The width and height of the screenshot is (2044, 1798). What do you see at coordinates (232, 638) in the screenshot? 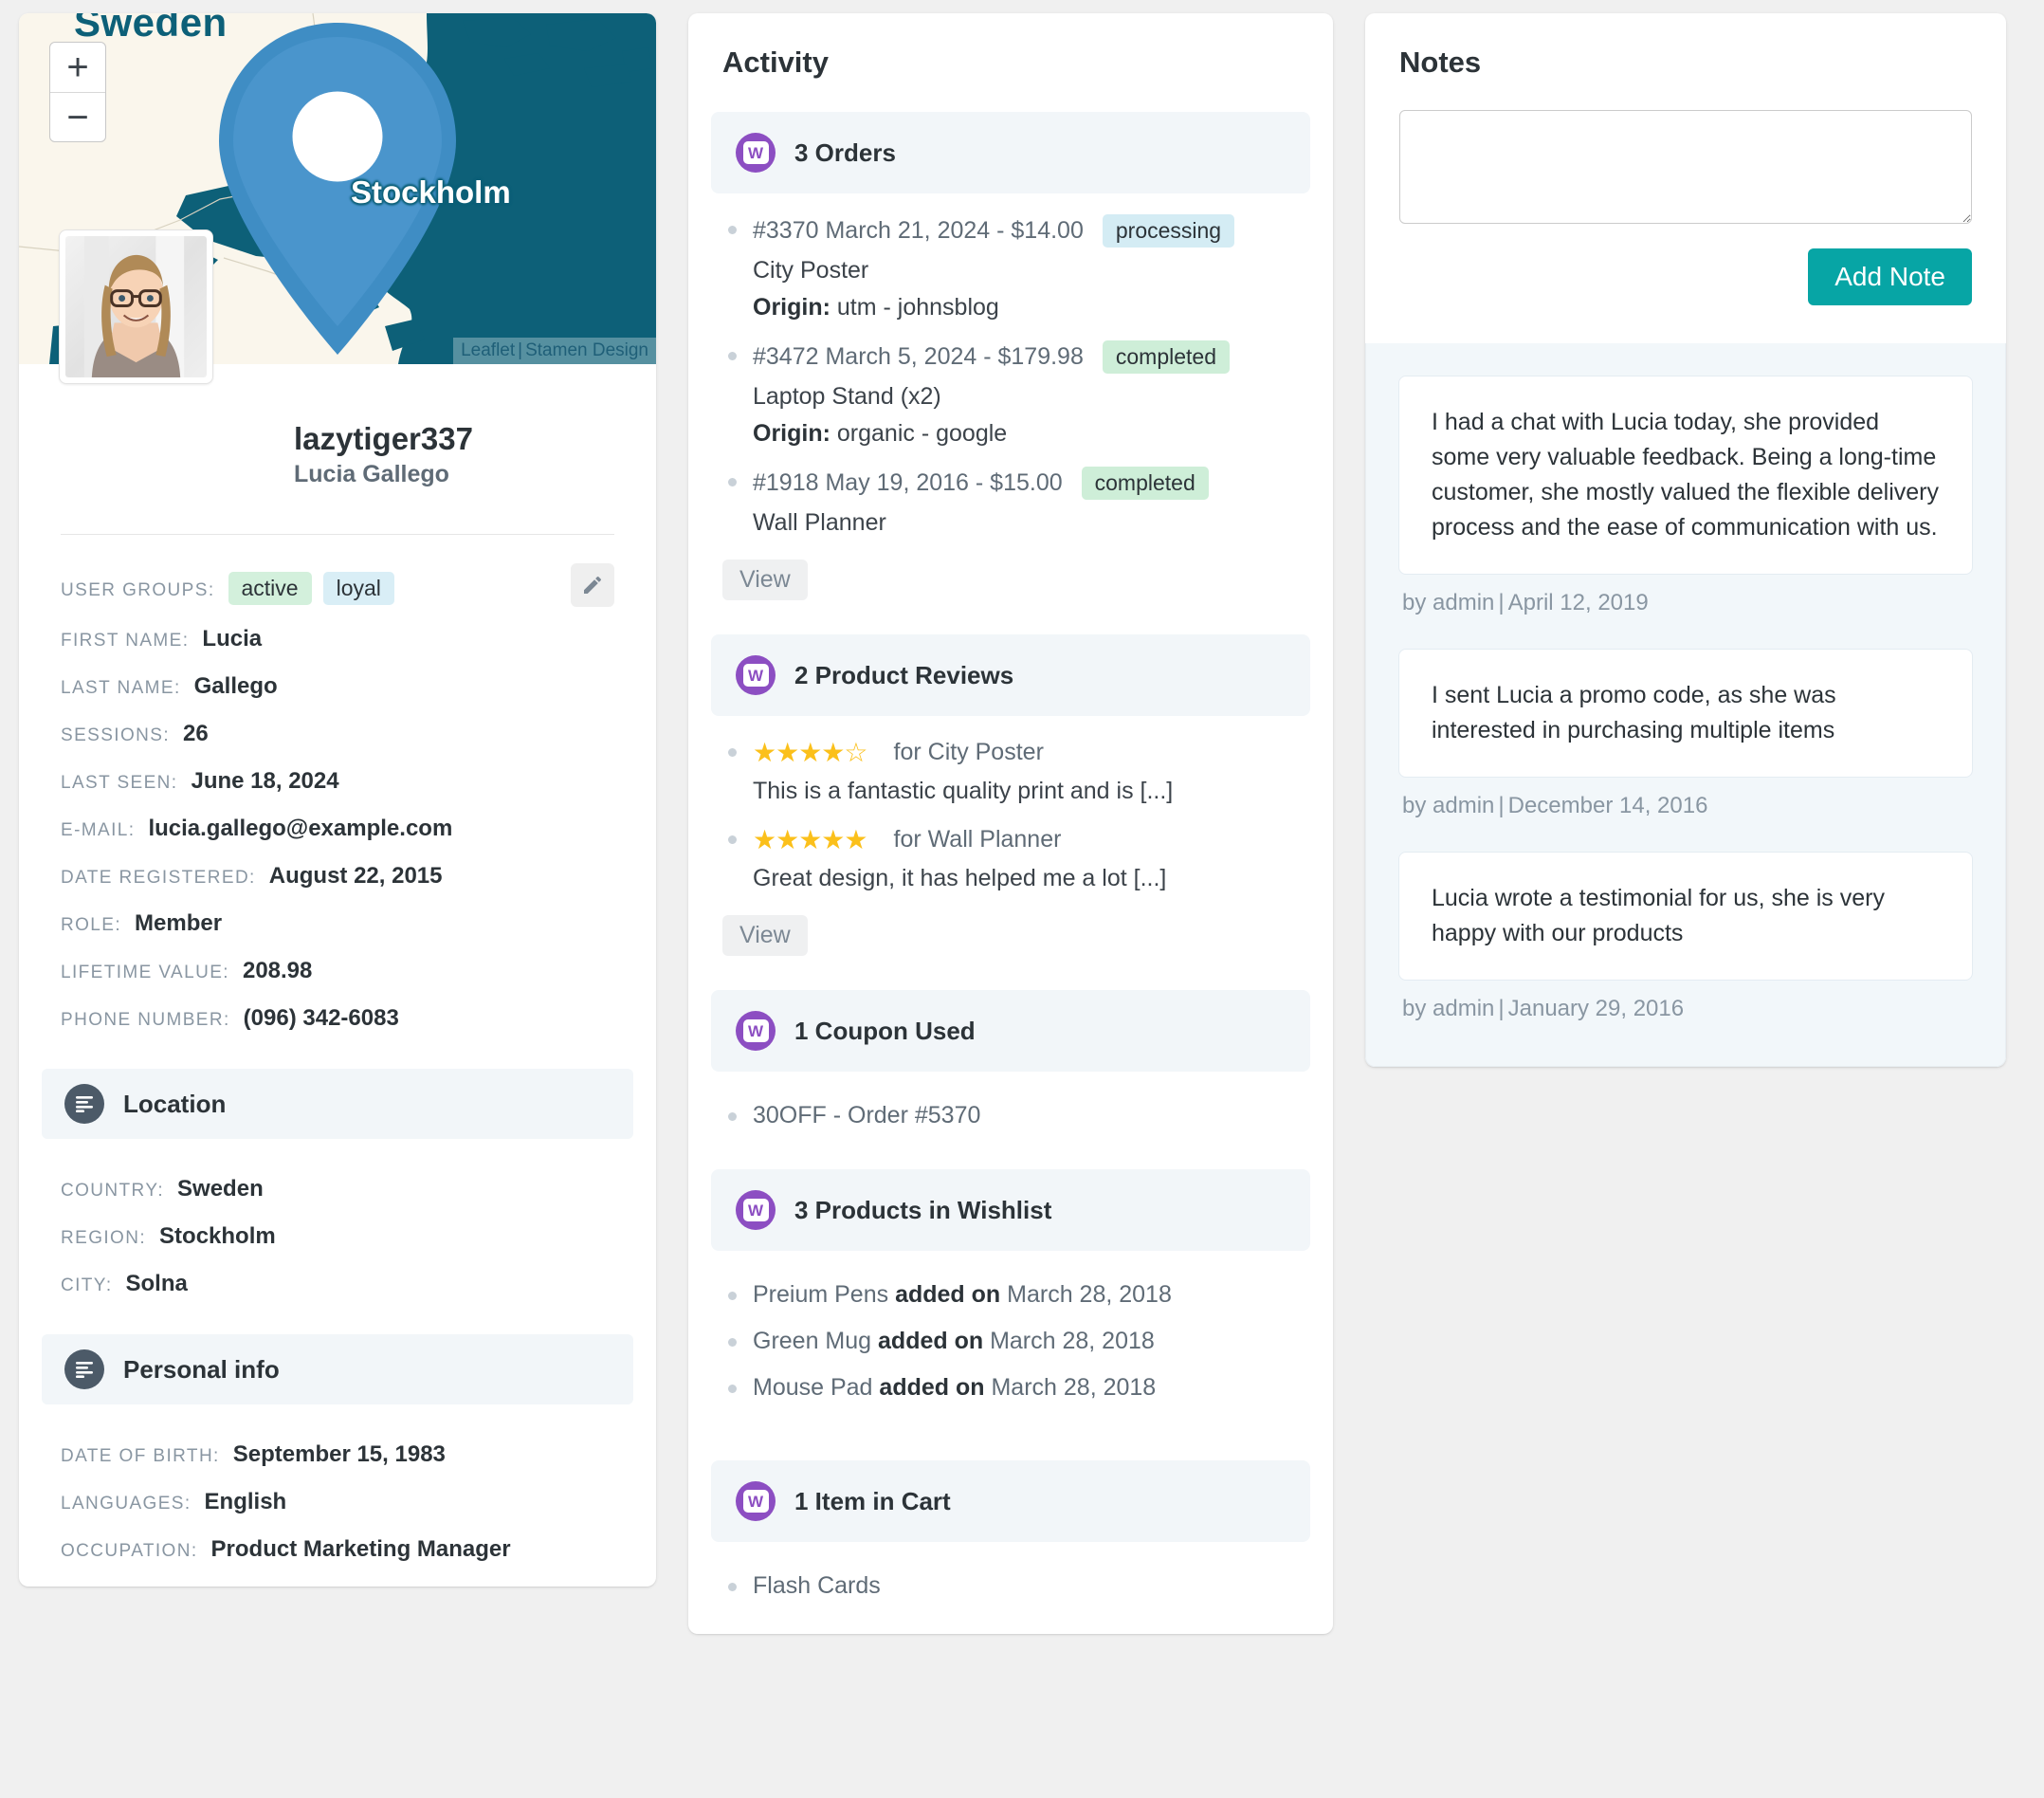
I see `field-value: Lucia` at bounding box center [232, 638].